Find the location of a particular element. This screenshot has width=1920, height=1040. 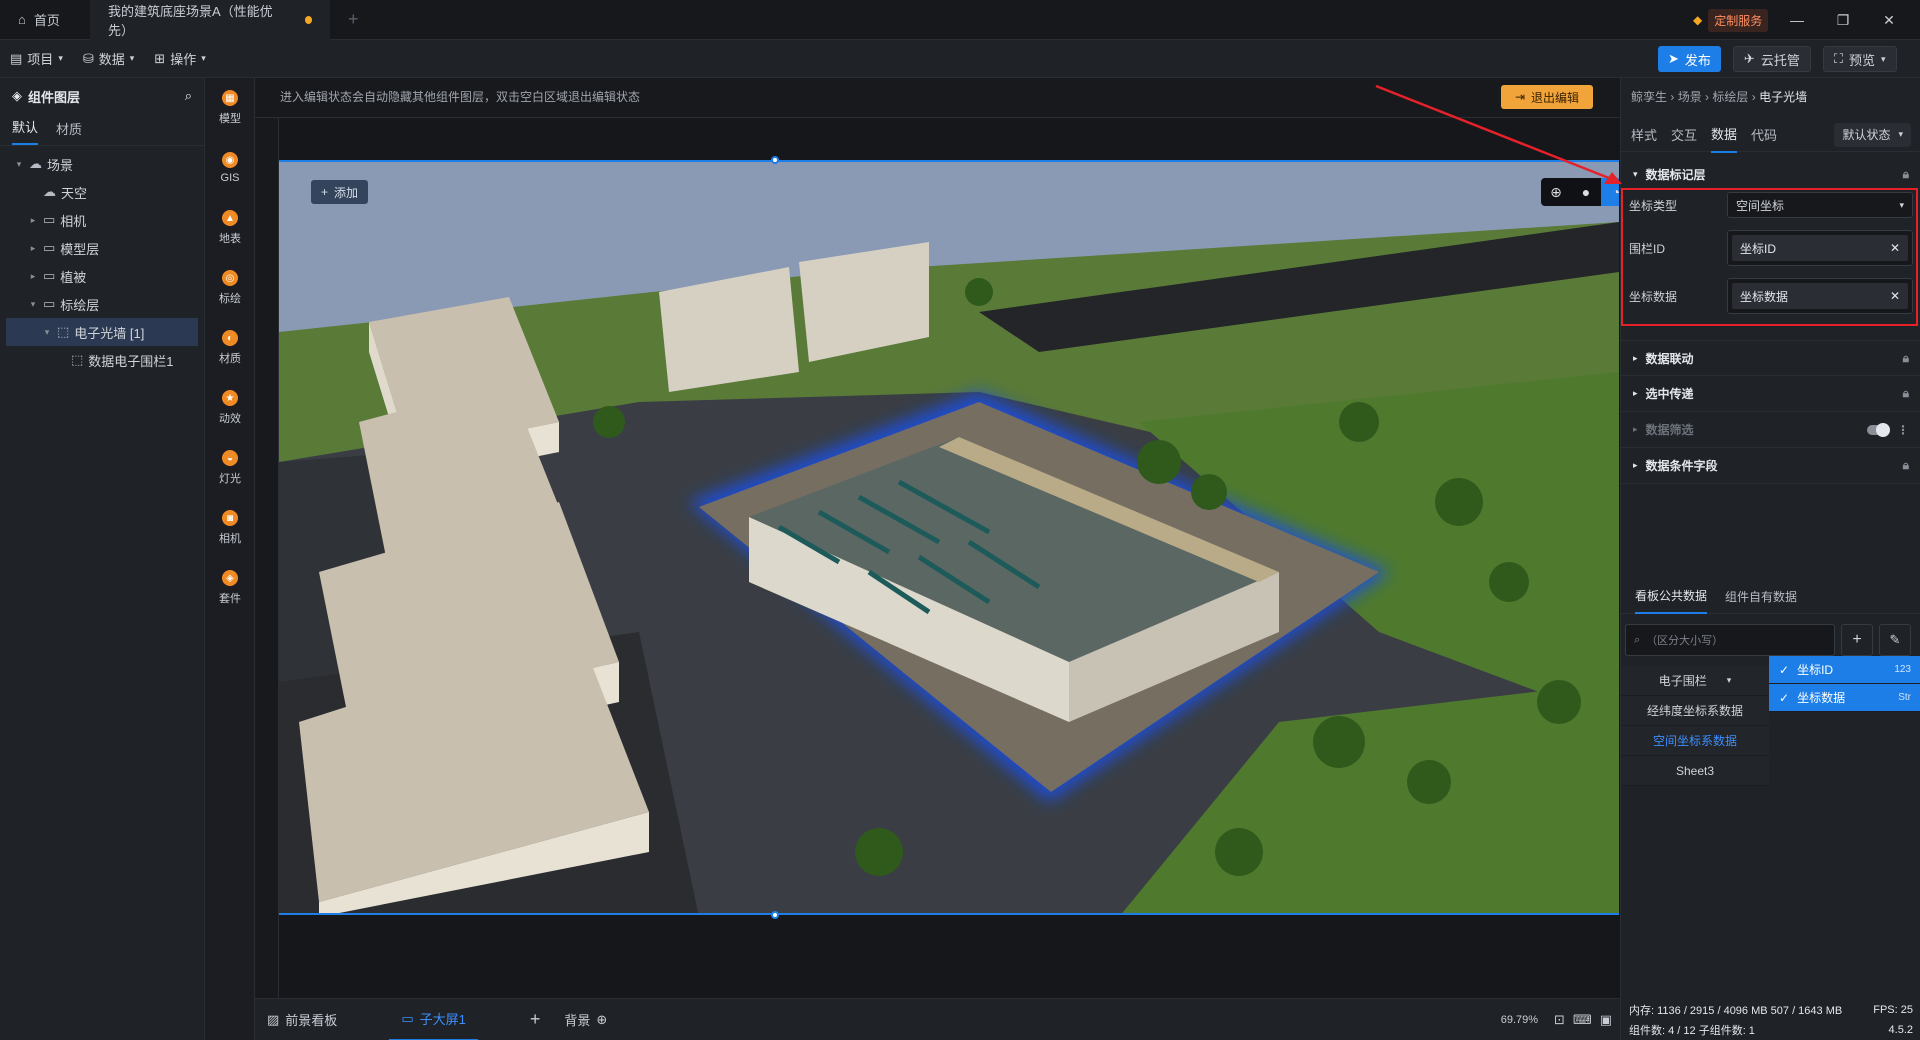

add-data-button: + is located at coordinates (1857, 640).